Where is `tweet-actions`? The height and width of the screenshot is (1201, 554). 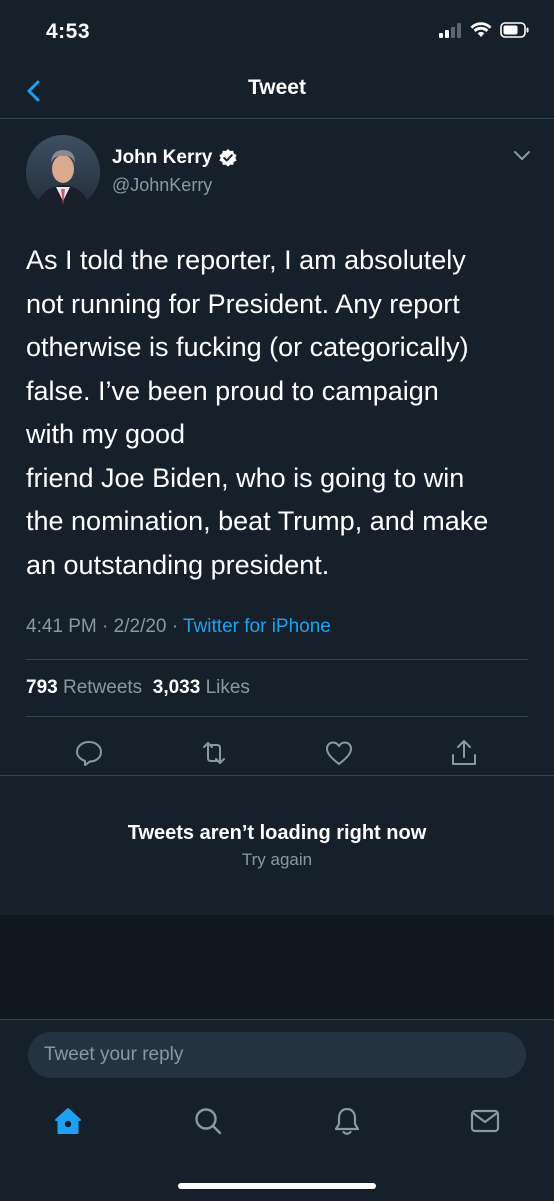
tweet-actions is located at coordinates (277, 755).